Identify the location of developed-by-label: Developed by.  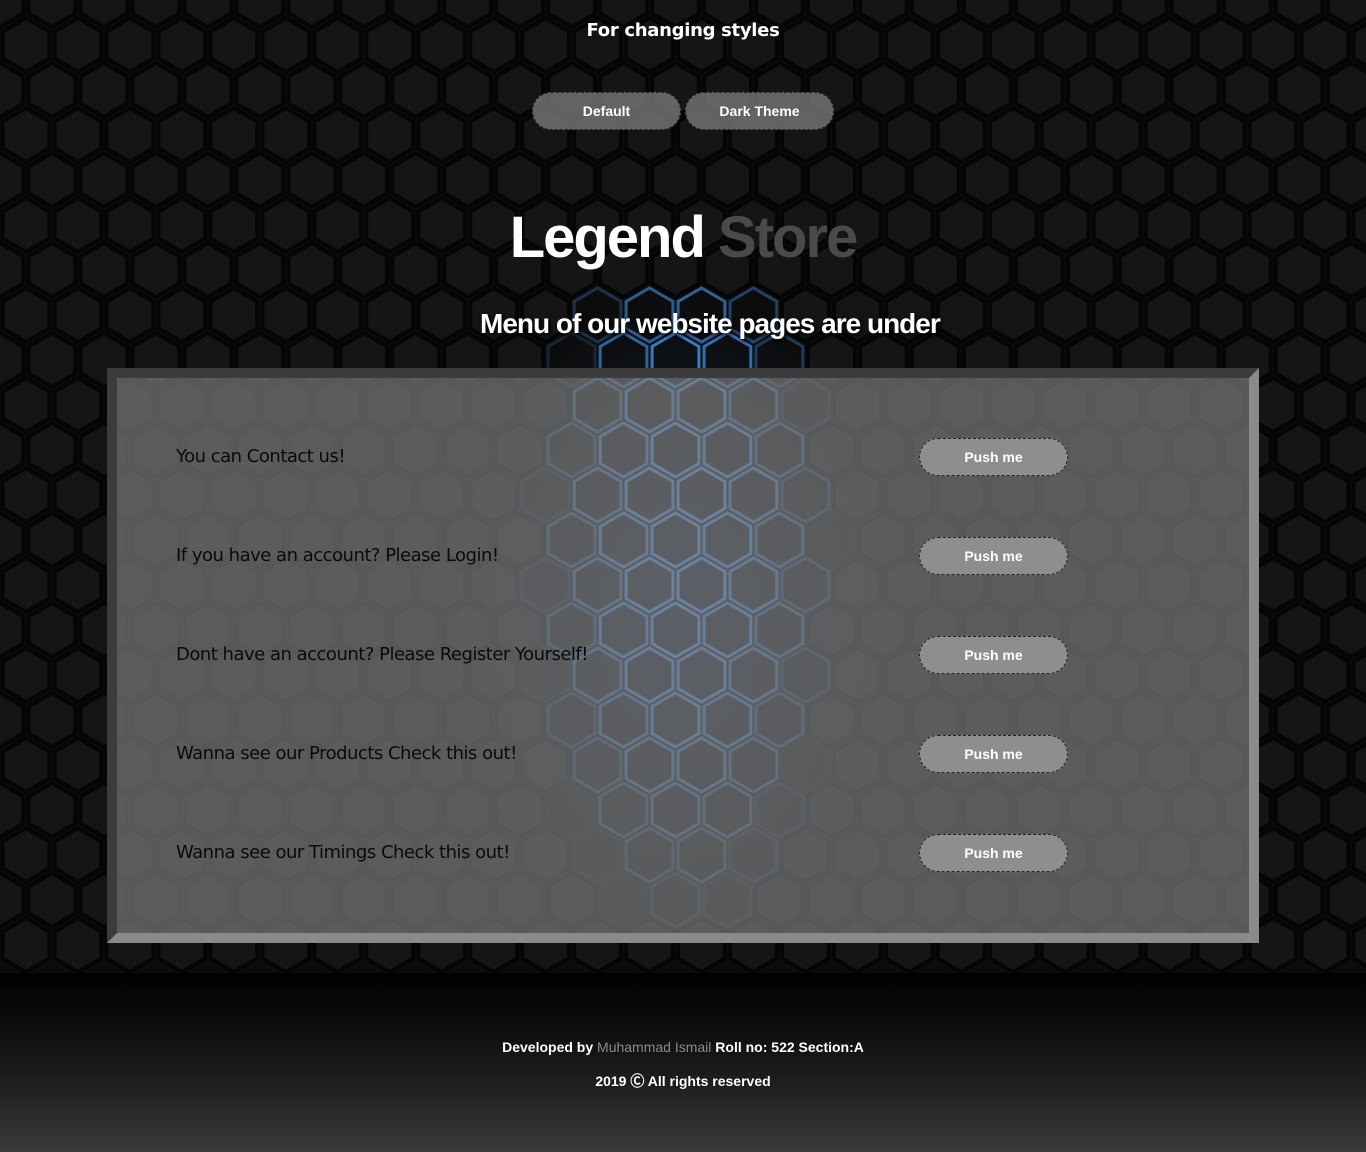
(548, 1047).